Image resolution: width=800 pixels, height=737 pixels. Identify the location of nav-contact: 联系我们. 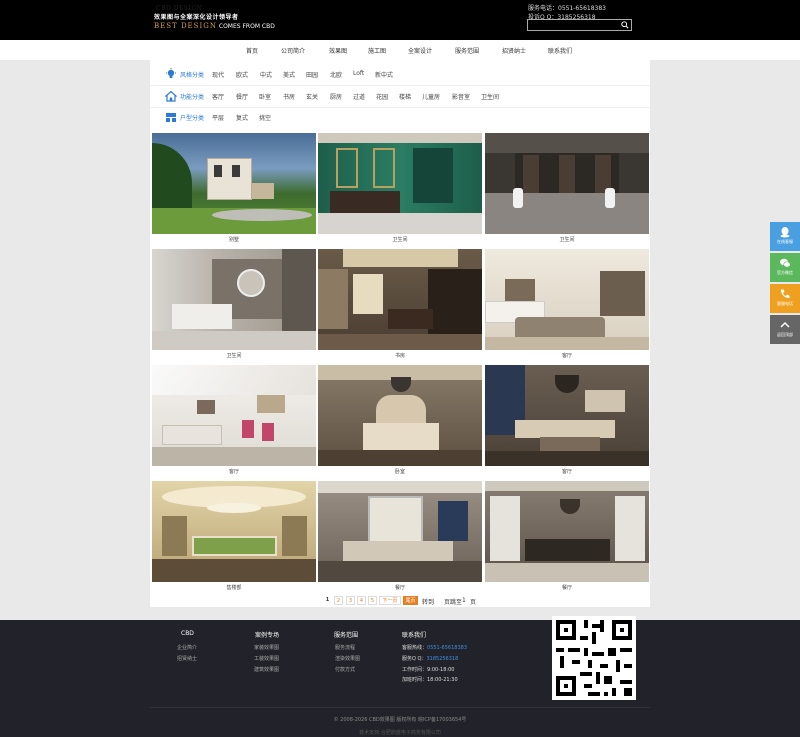
(560, 50).